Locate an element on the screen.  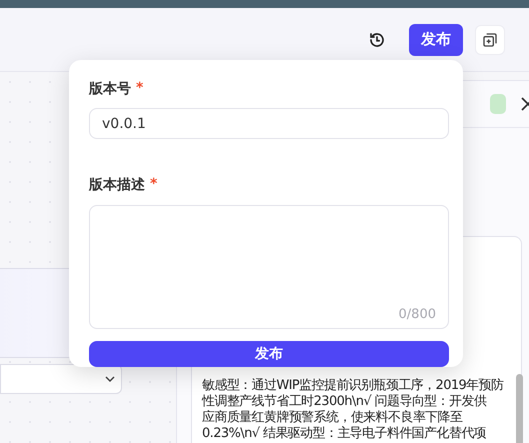
description-text: 敏感型：通过WIP监控提前识别瓶颈工序，2019年预防 性调整产线节省工时2300h\n√ 问题导向型：开发供 应商质量红黄牌预警系统，使来料不良率下降至 0.23%\n√ 结果驱动型：主导电子料件国产化替代项 is located at coordinates (353, 410).